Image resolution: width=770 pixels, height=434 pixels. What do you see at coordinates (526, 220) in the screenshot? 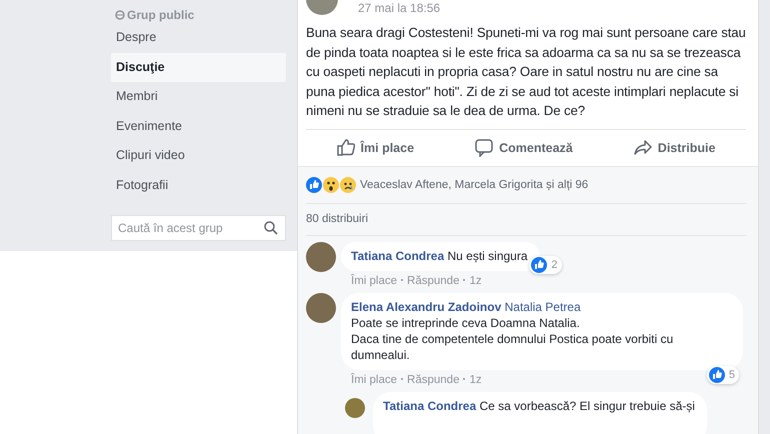
I see `shares-count: 80 distribuiri` at bounding box center [526, 220].